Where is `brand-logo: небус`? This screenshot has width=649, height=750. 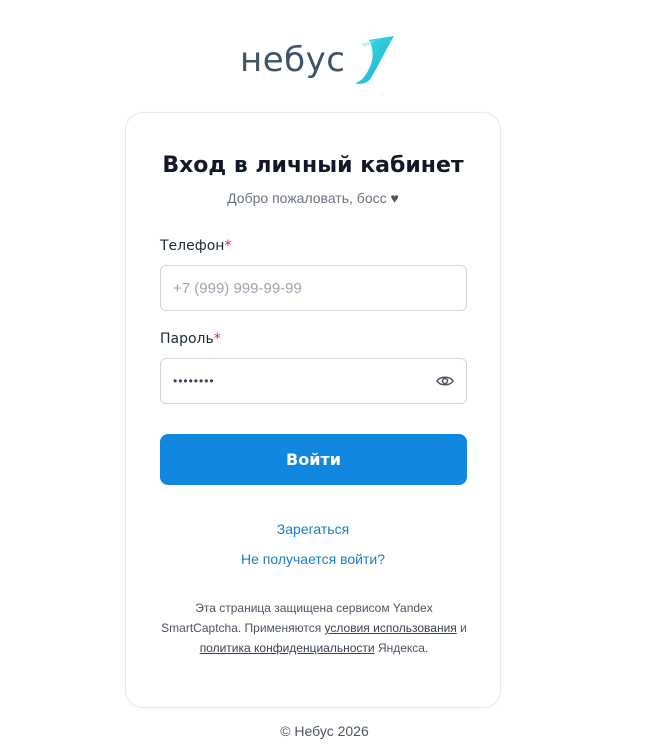 brand-logo: небус is located at coordinates (317, 60).